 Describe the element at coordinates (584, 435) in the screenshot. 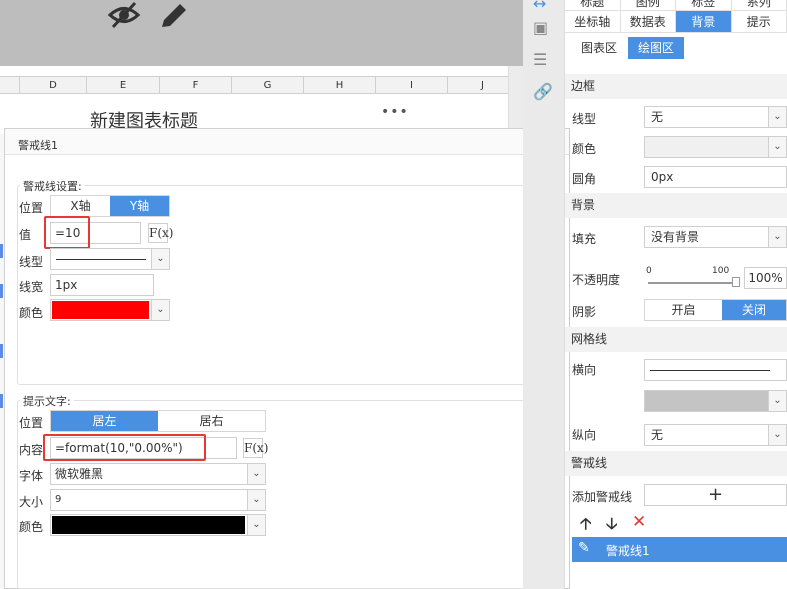

I see `vertical-label: 纵向` at that location.